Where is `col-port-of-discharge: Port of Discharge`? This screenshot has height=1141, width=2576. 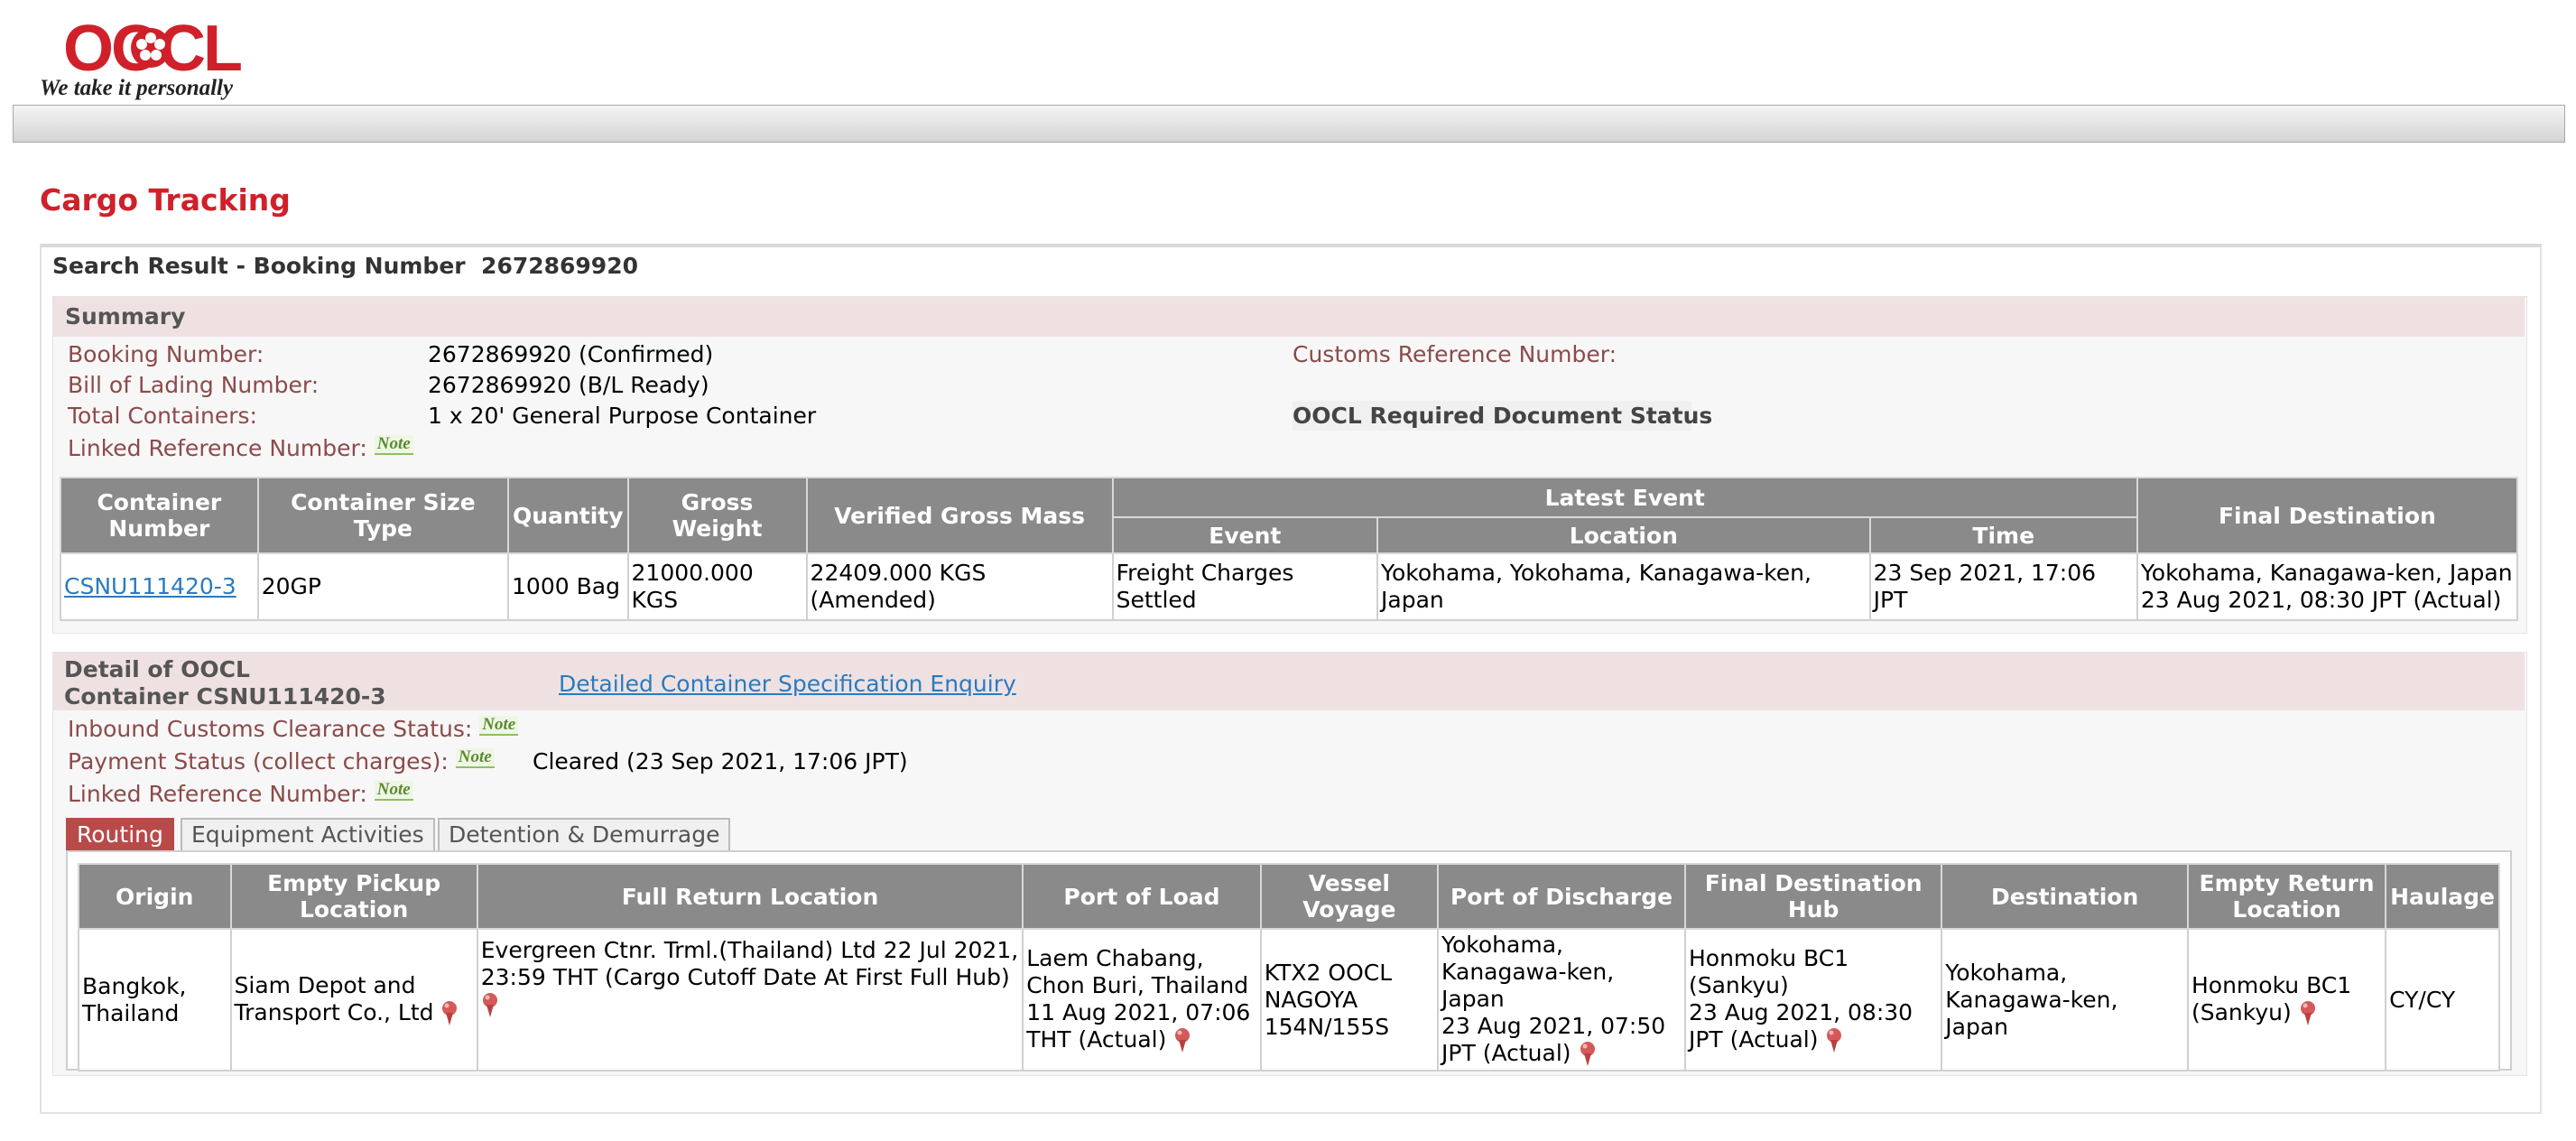 col-port-of-discharge: Port of Discharge is located at coordinates (1561, 896).